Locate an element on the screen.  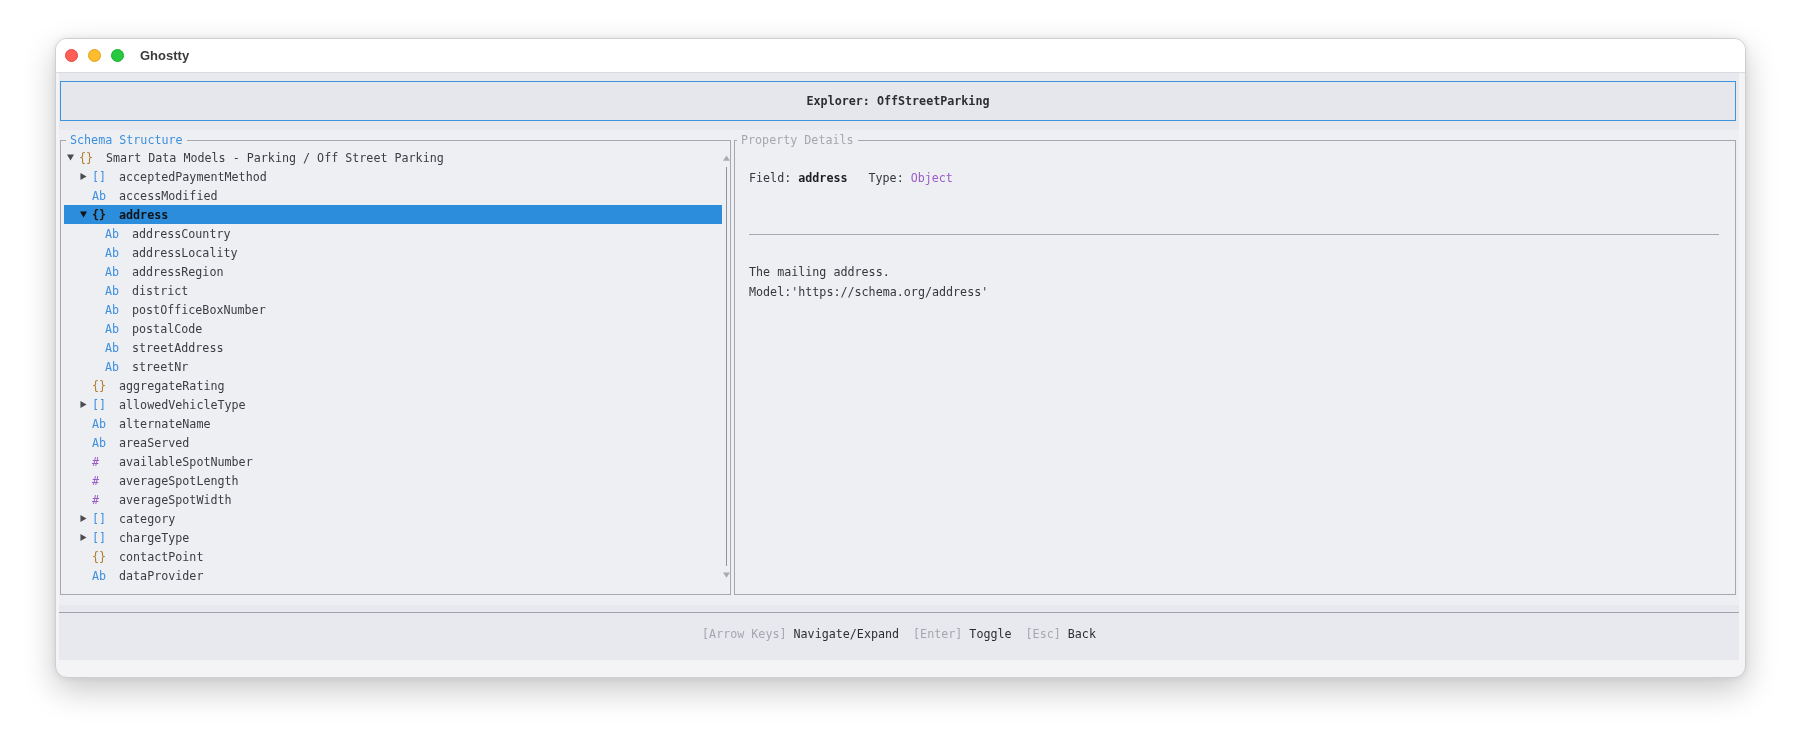
key-hint: [Enter] is located at coordinates (938, 633).